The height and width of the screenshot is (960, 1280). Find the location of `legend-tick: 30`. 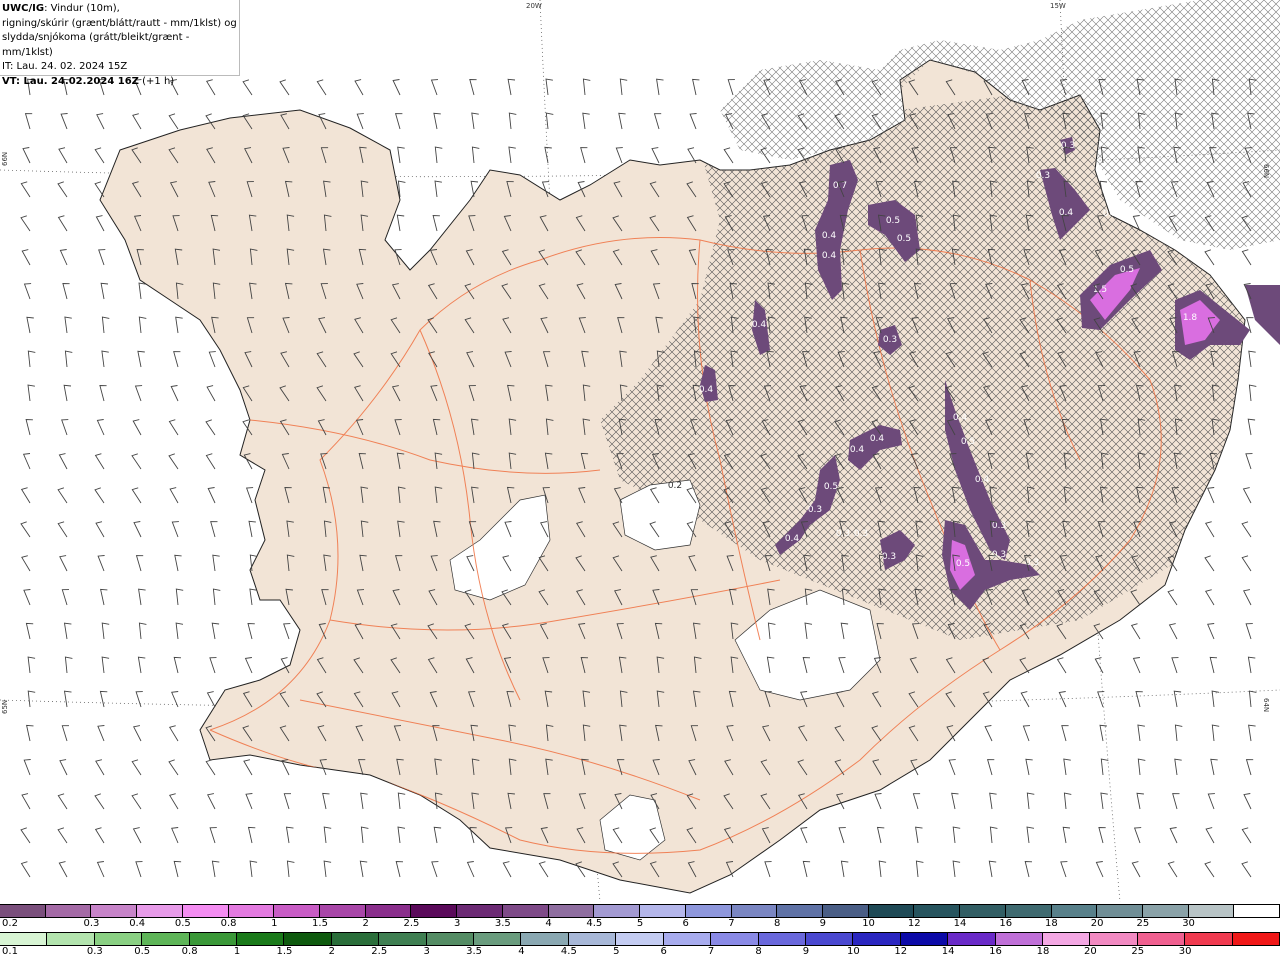

legend-tick: 30 is located at coordinates (1185, 951).